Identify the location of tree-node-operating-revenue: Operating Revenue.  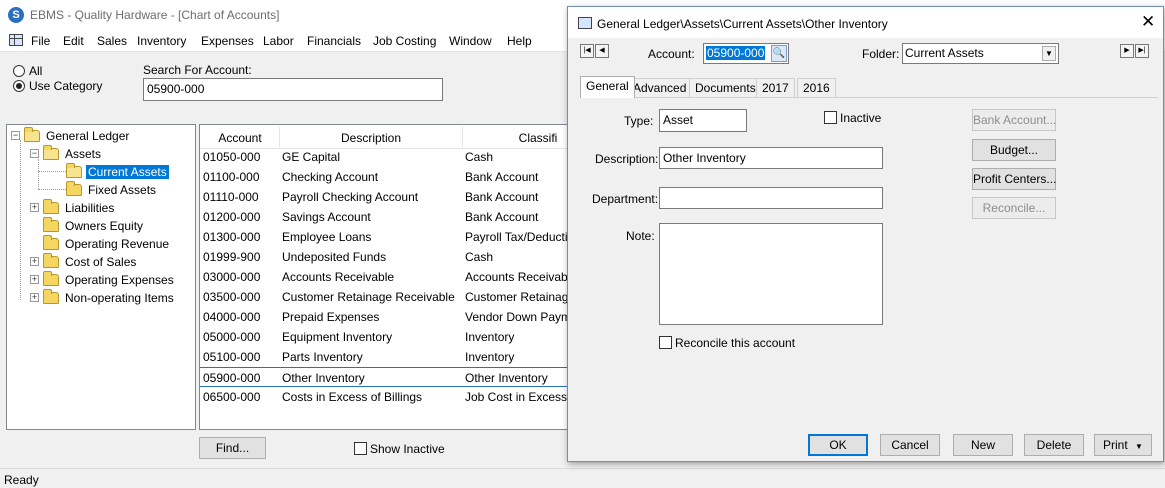
(107, 243).